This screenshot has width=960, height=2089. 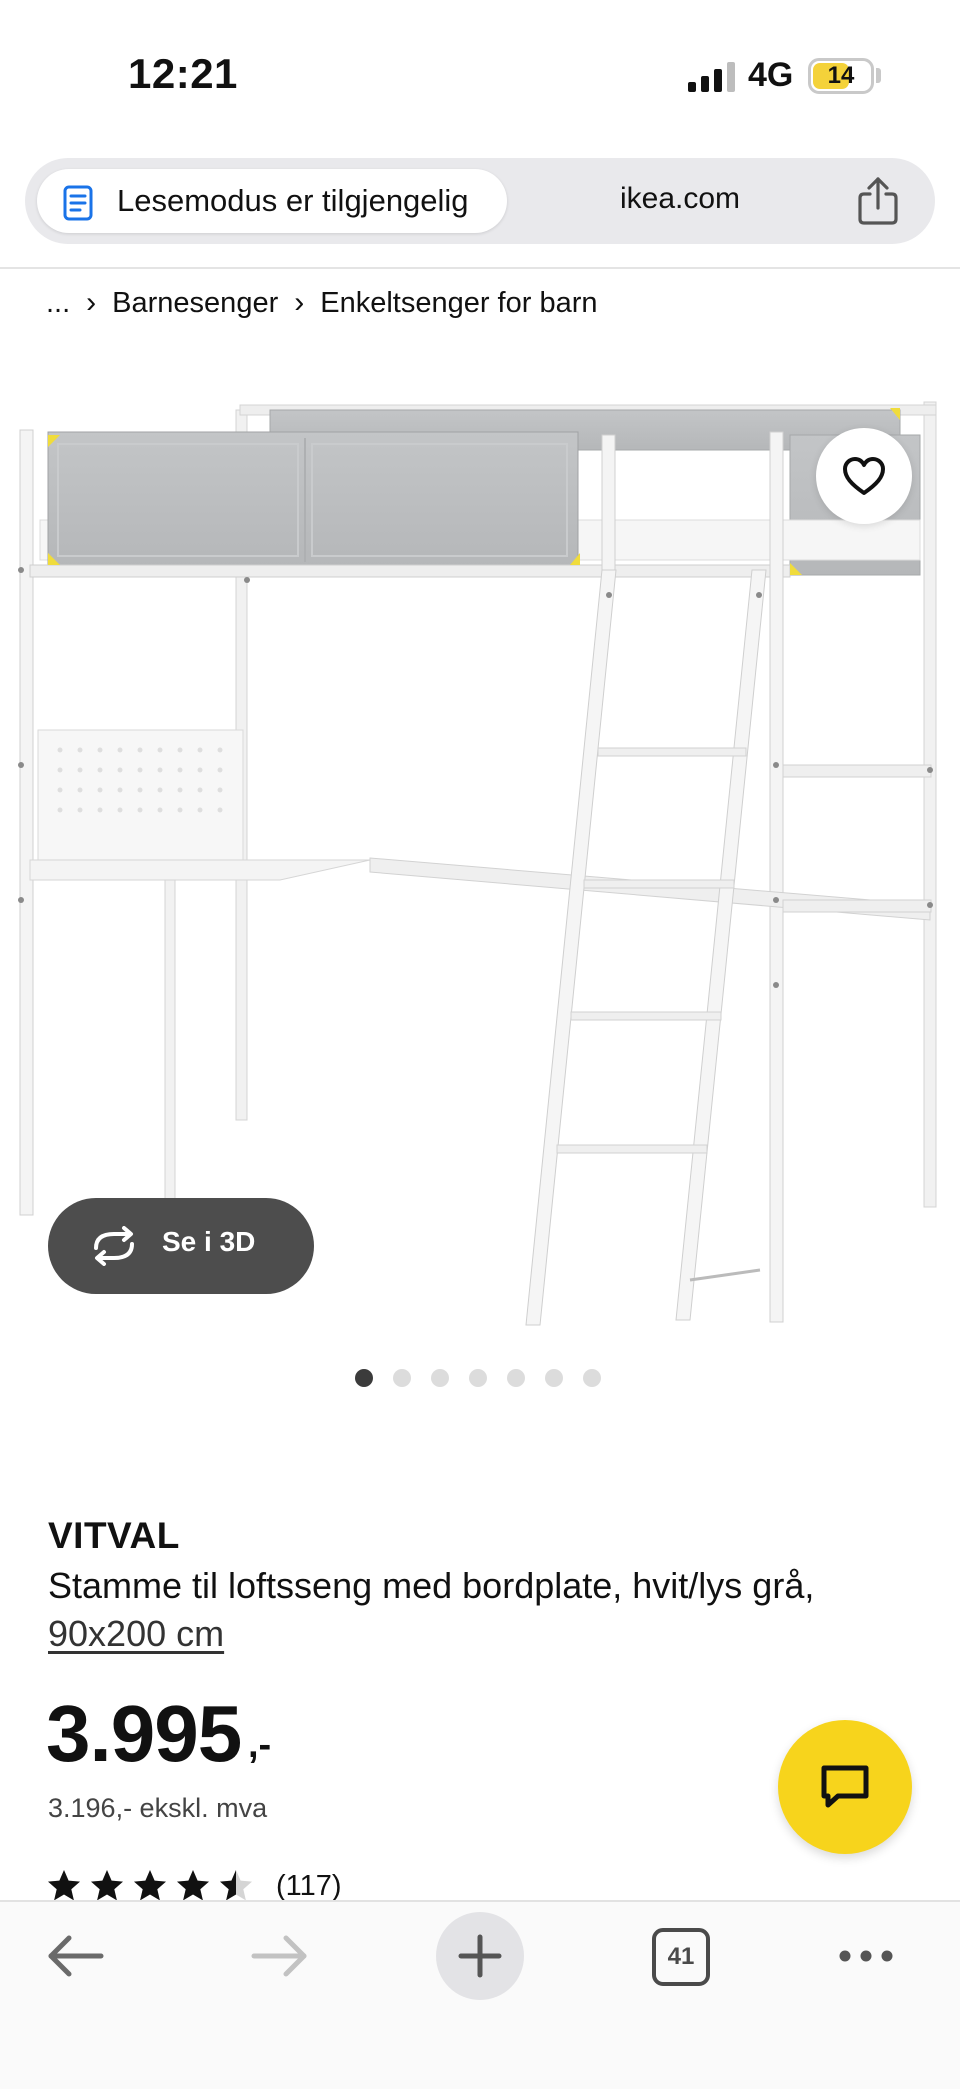 What do you see at coordinates (293, 200) in the screenshot?
I see `reader-mode-label: Lesemodus er tilgjengelig` at bounding box center [293, 200].